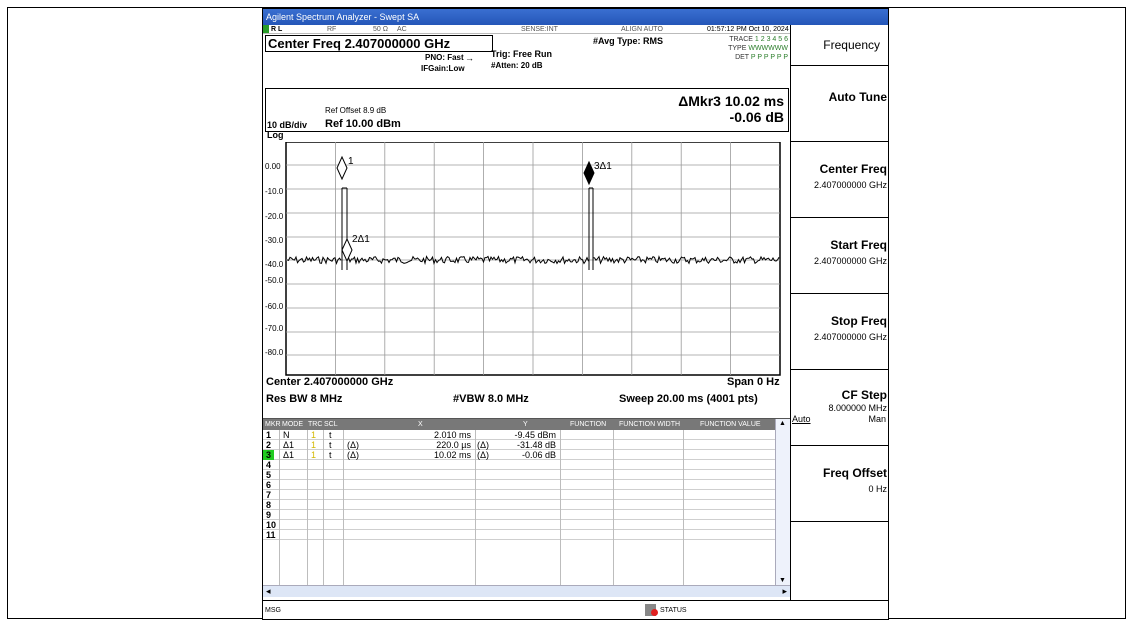 The image size is (1136, 626). Describe the element at coordinates (575, 17) in the screenshot. I see `window-title: Agilent Spectrum Analyzer - Swept SA` at that location.